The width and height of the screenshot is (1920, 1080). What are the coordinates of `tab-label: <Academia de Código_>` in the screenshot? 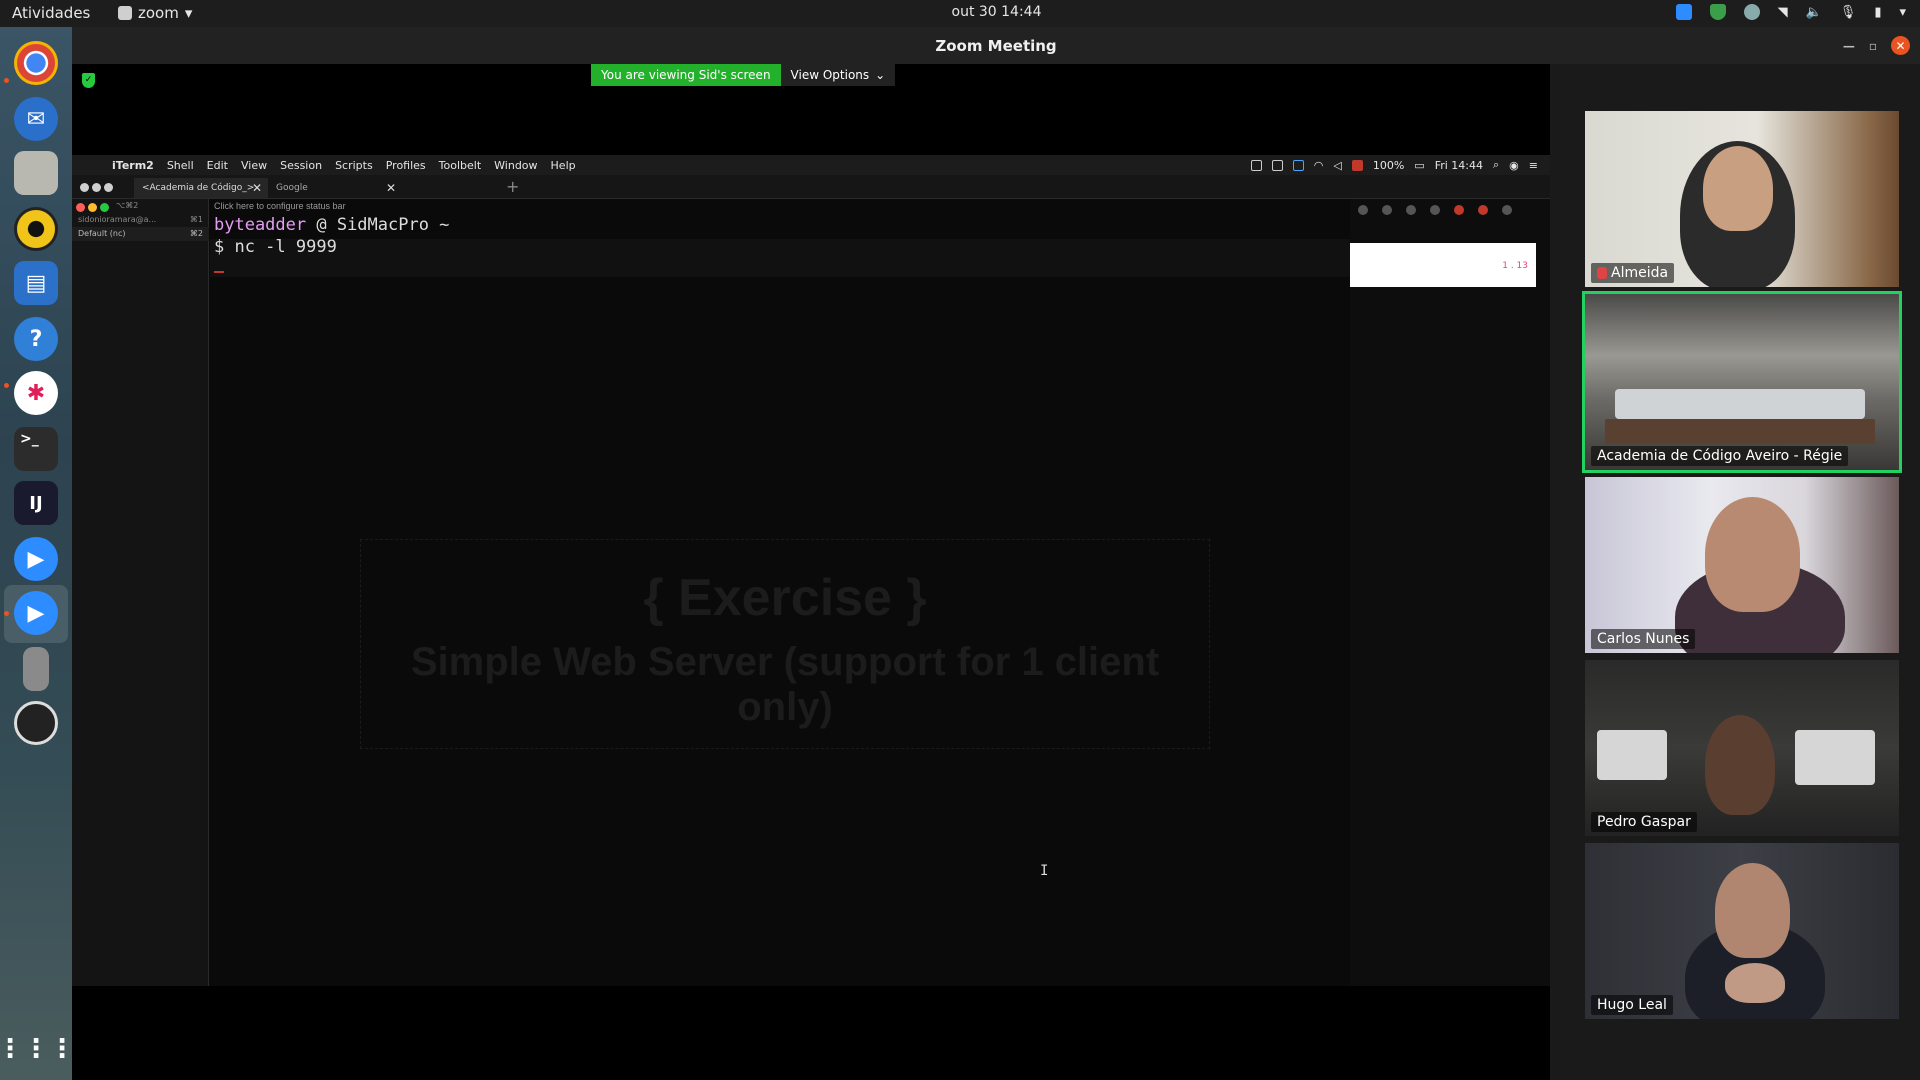 It's located at (198, 188).